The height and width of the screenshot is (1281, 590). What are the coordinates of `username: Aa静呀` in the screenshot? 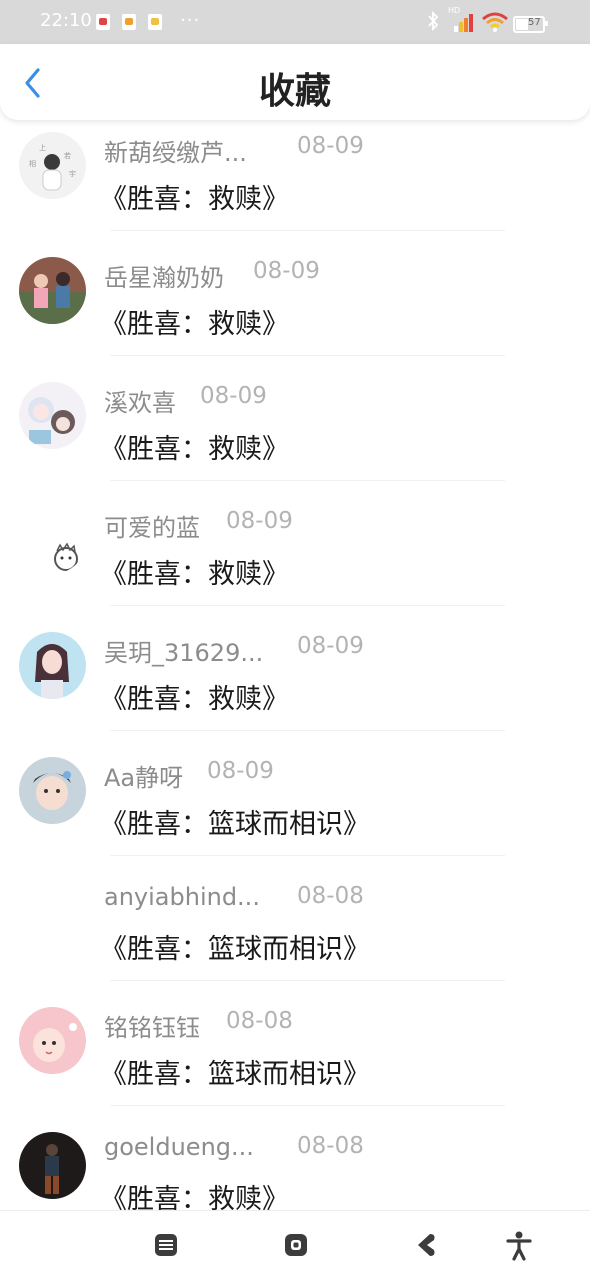 It's located at (144, 778).